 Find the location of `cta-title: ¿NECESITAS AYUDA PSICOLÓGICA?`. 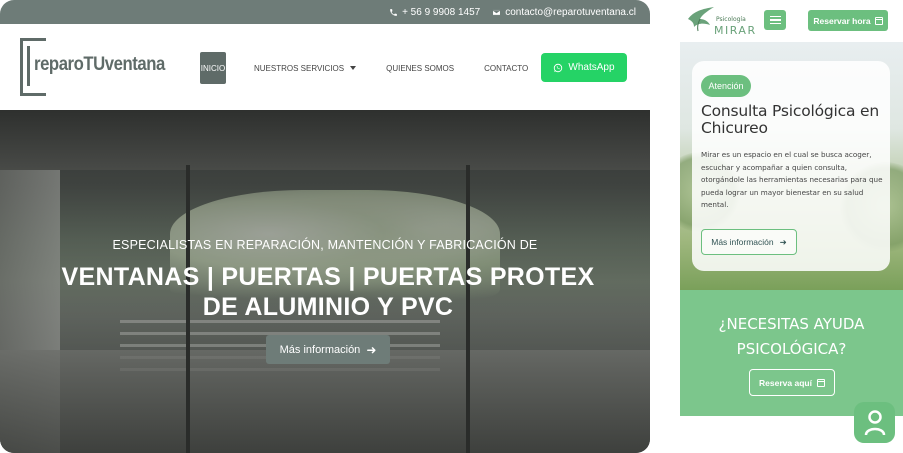

cta-title: ¿NECESITAS AYUDA PSICOLÓGICA? is located at coordinates (791, 337).